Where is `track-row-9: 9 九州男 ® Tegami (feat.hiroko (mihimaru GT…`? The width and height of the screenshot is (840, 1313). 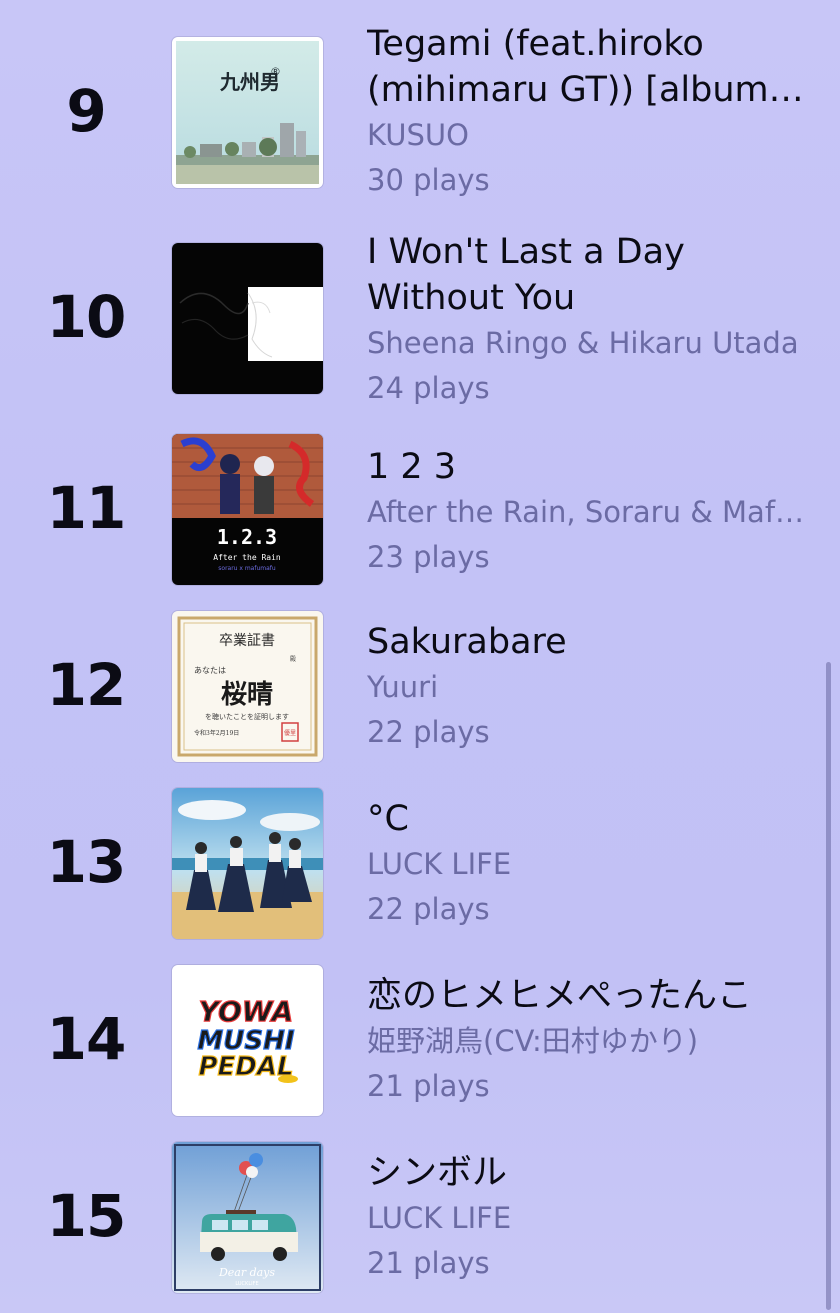
track-row-9: 9 九州男 ® Tegami (feat.hiroko (mihimaru GT… is located at coordinates (420, 110).